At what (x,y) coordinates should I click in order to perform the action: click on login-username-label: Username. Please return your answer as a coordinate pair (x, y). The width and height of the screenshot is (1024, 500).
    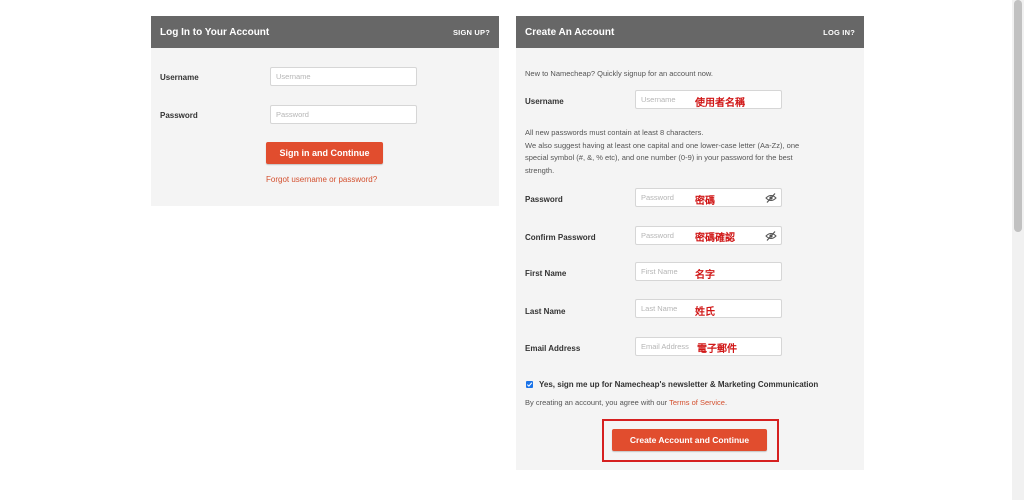
    Looking at the image, I should click on (179, 77).